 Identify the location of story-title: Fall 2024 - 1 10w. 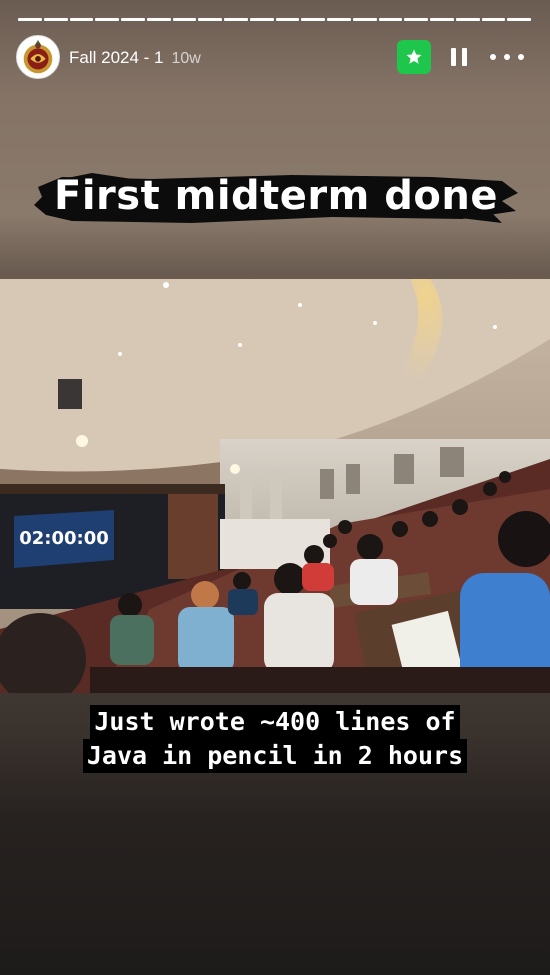
(135, 58).